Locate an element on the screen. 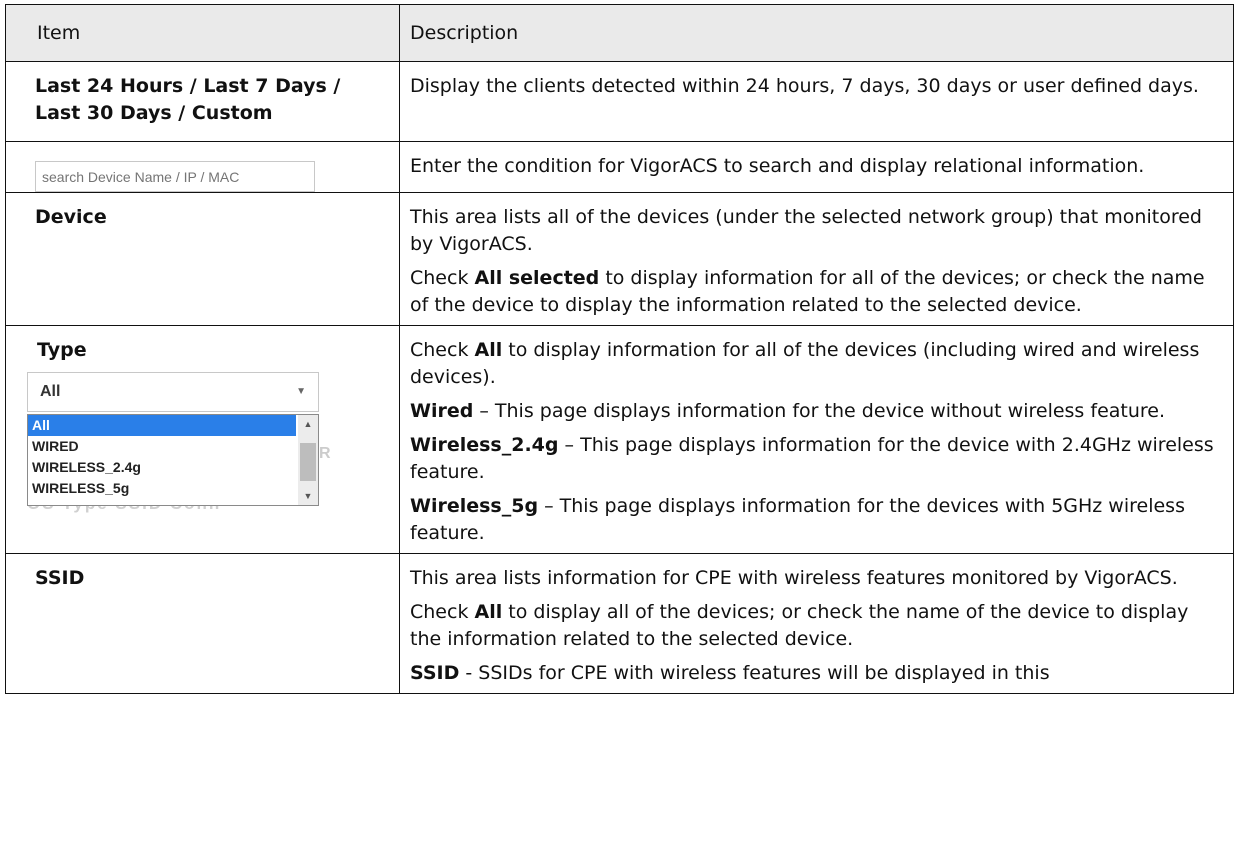  type-select-value: All is located at coordinates (50, 391).